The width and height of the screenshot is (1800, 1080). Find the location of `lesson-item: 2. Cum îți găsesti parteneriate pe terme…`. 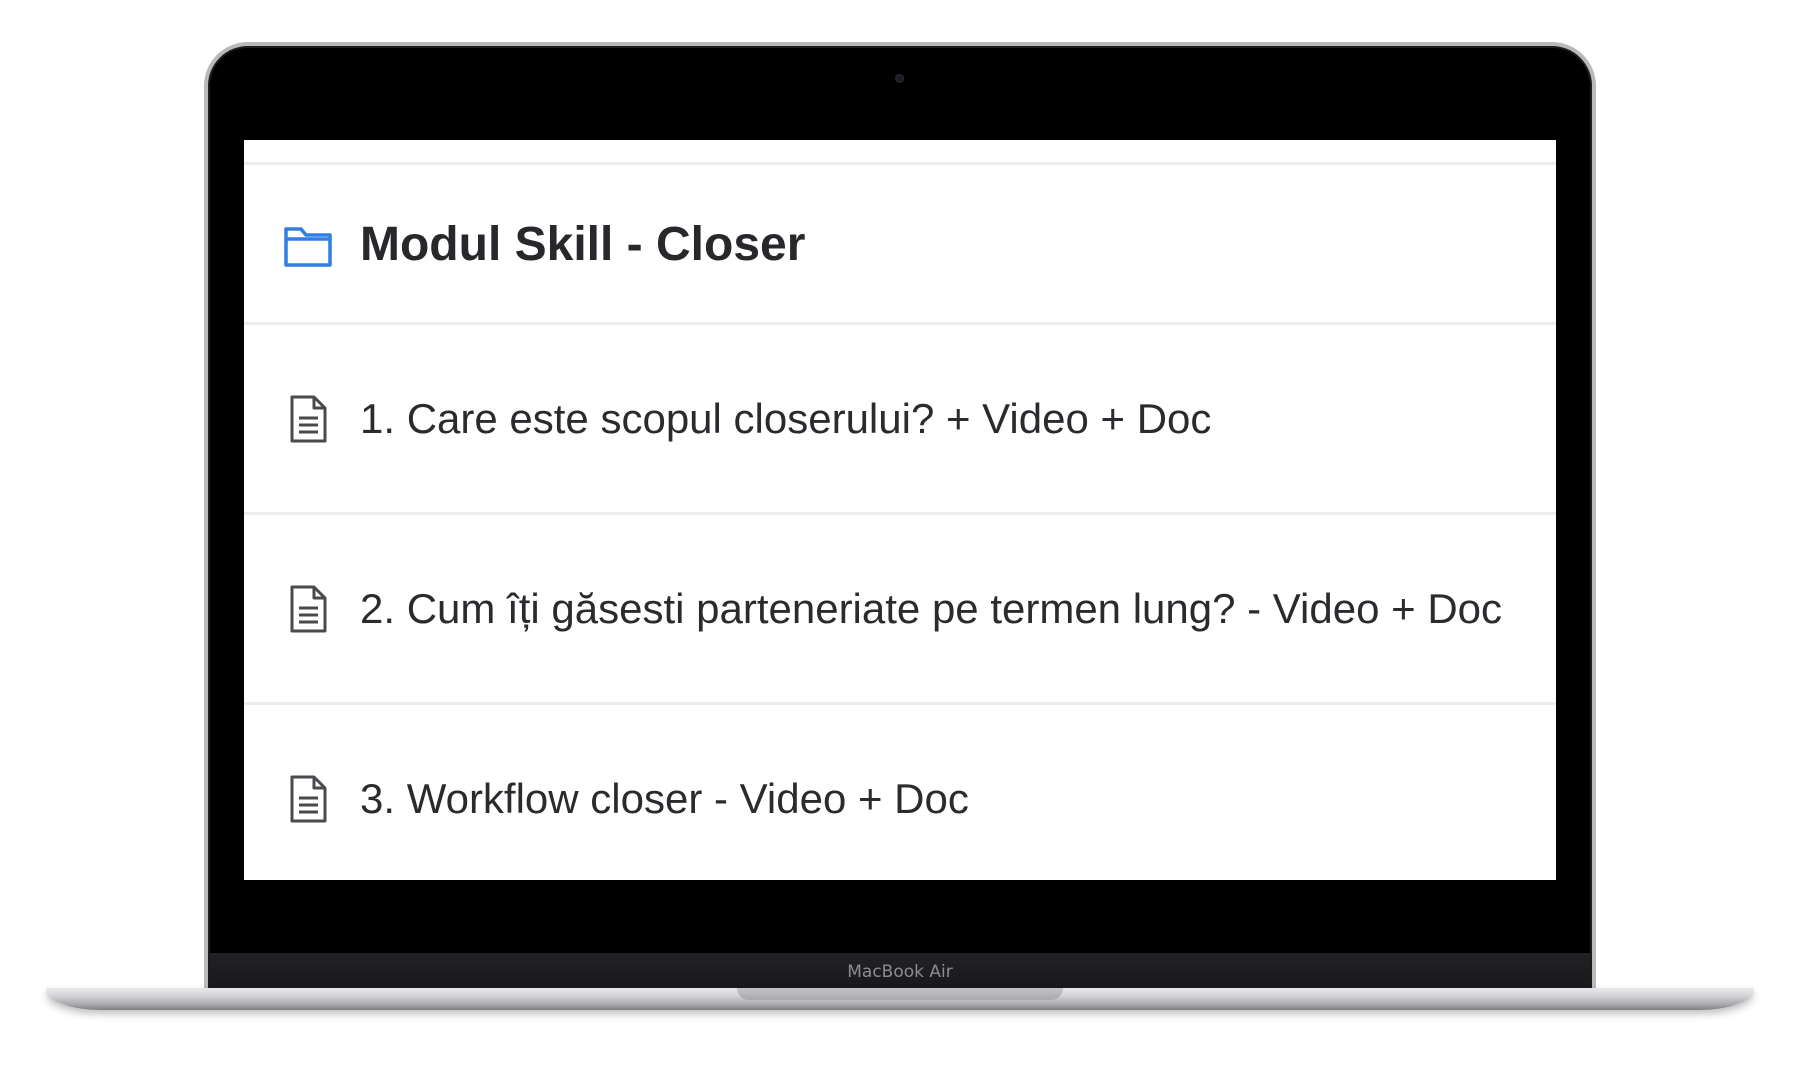

lesson-item: 2. Cum îți găsesti parteneriate pe terme… is located at coordinates (900, 607).